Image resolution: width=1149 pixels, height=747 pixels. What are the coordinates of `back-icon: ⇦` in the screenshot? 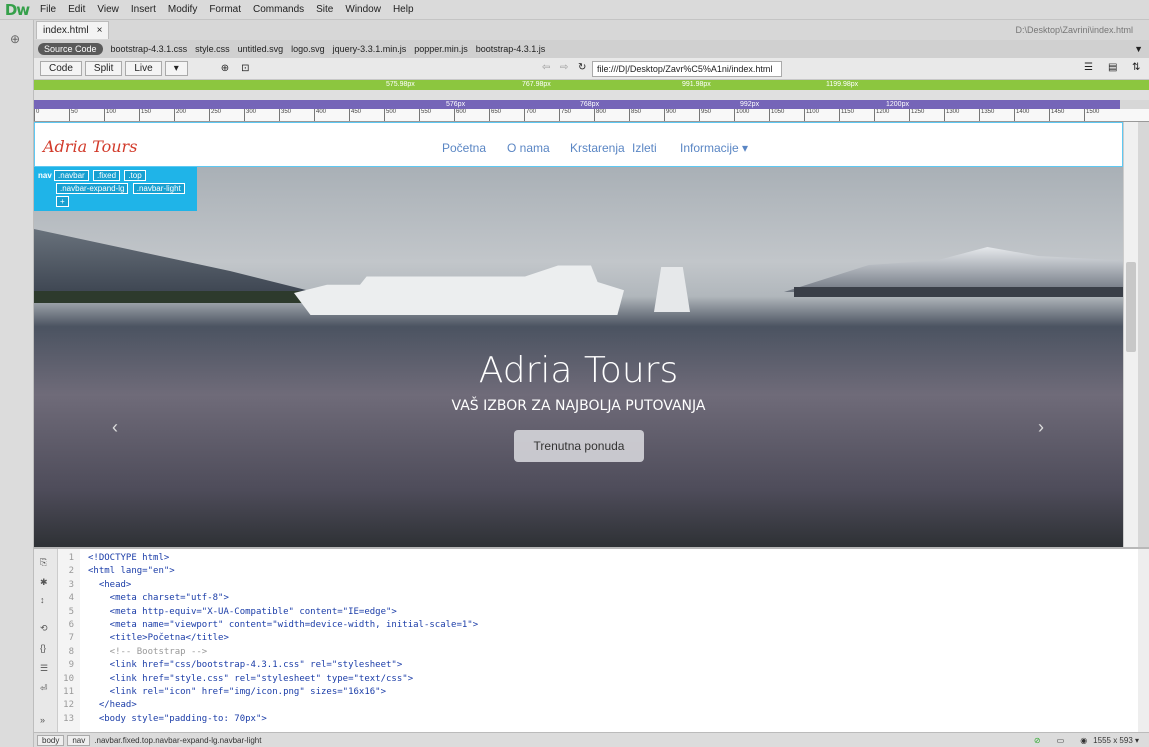 It's located at (546, 67).